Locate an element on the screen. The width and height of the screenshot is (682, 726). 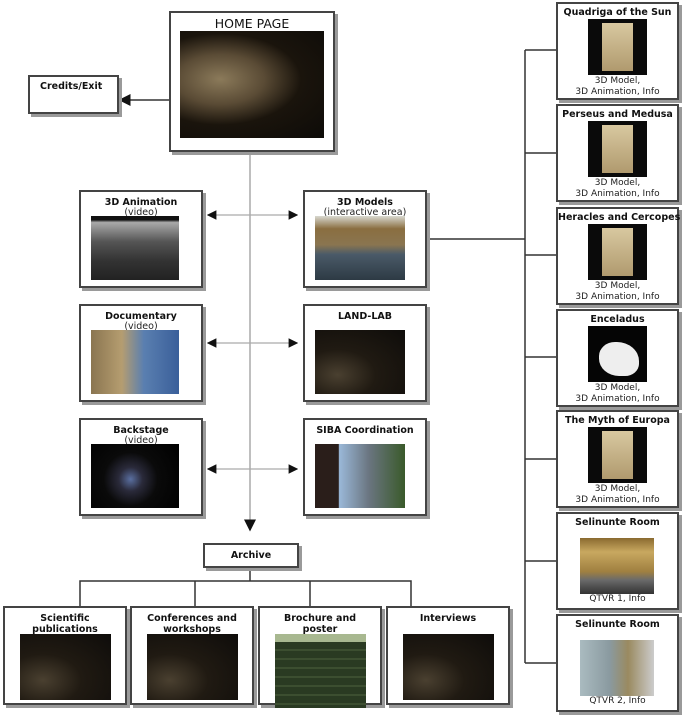
archive-item-title: Conferences and workshops is located at coordinates (192, 624).